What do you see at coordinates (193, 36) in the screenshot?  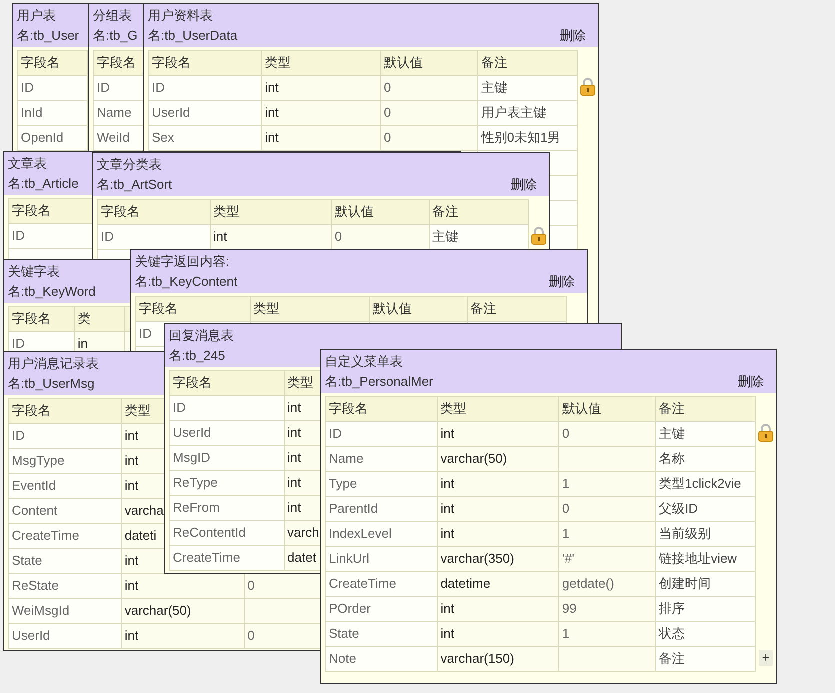 I see `table-name: 名:tb_UserData` at bounding box center [193, 36].